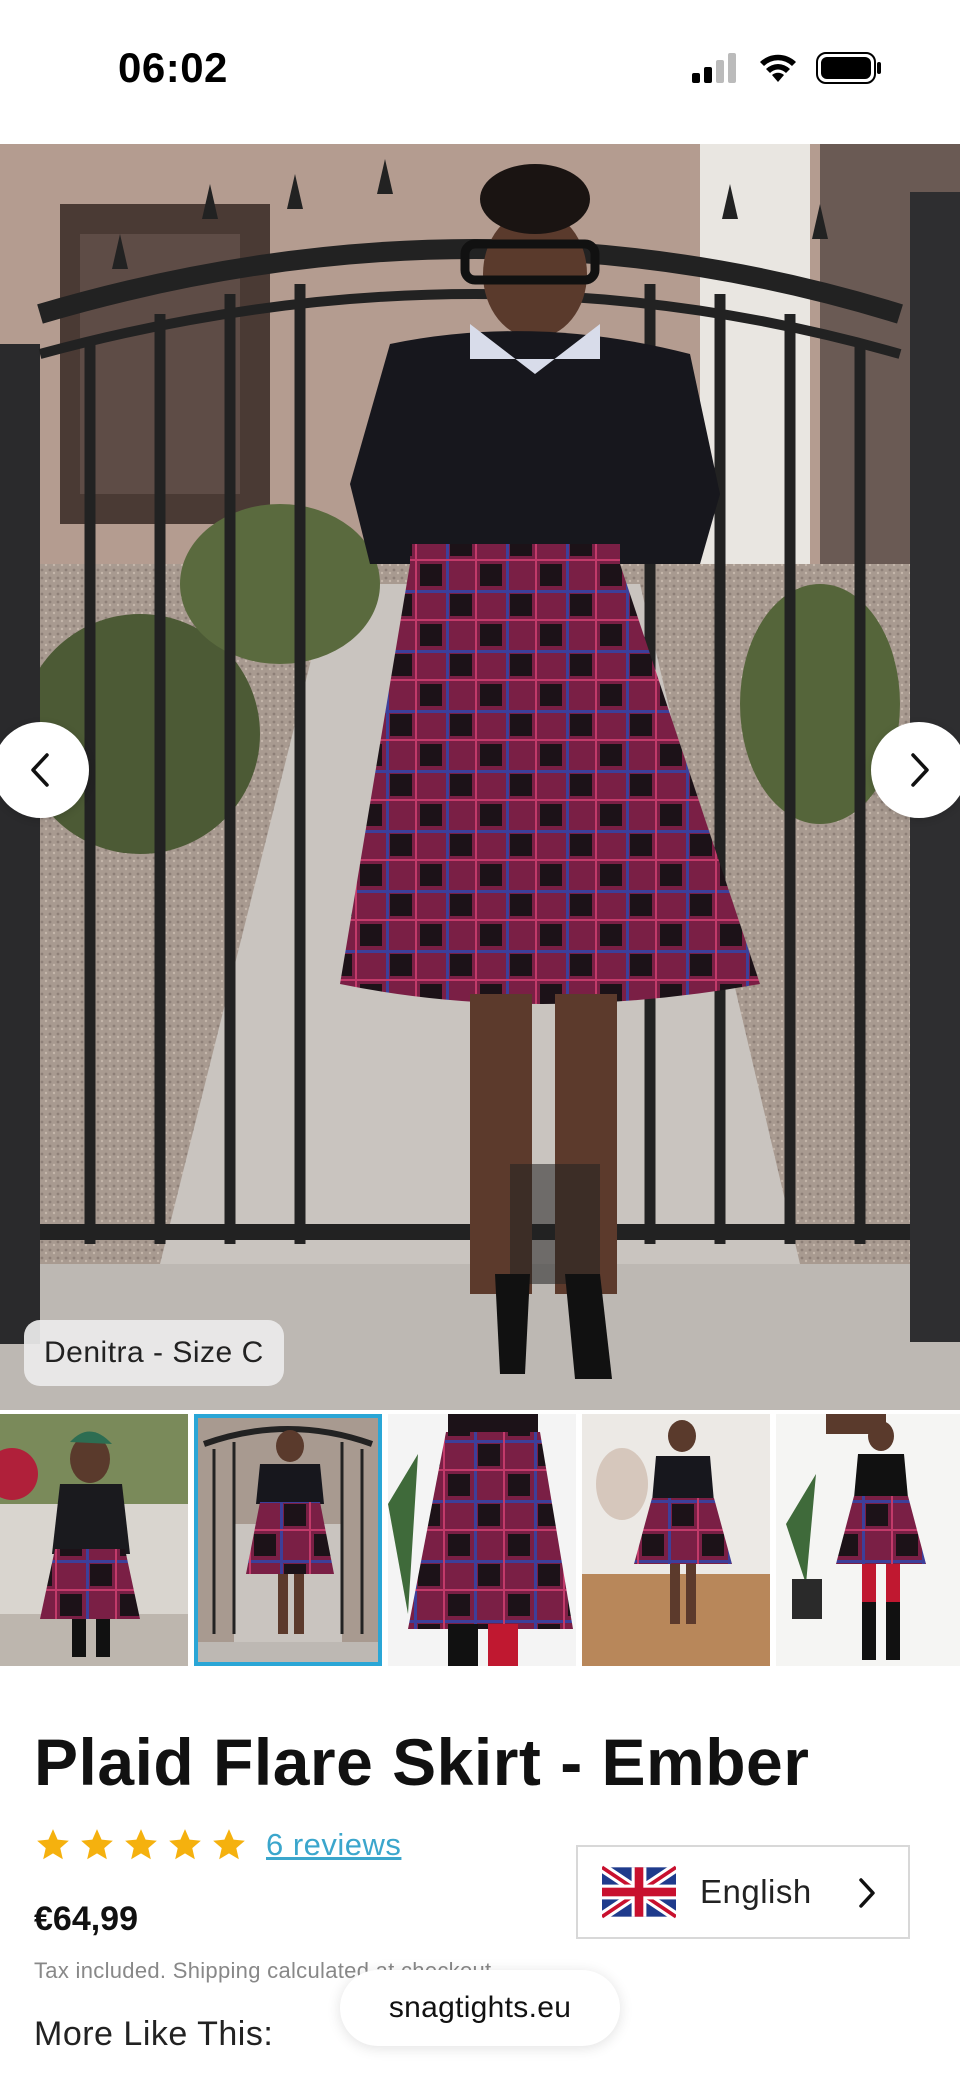 The width and height of the screenshot is (960, 2081). Describe the element at coordinates (173, 67) in the screenshot. I see `status-time: 06:02` at that location.